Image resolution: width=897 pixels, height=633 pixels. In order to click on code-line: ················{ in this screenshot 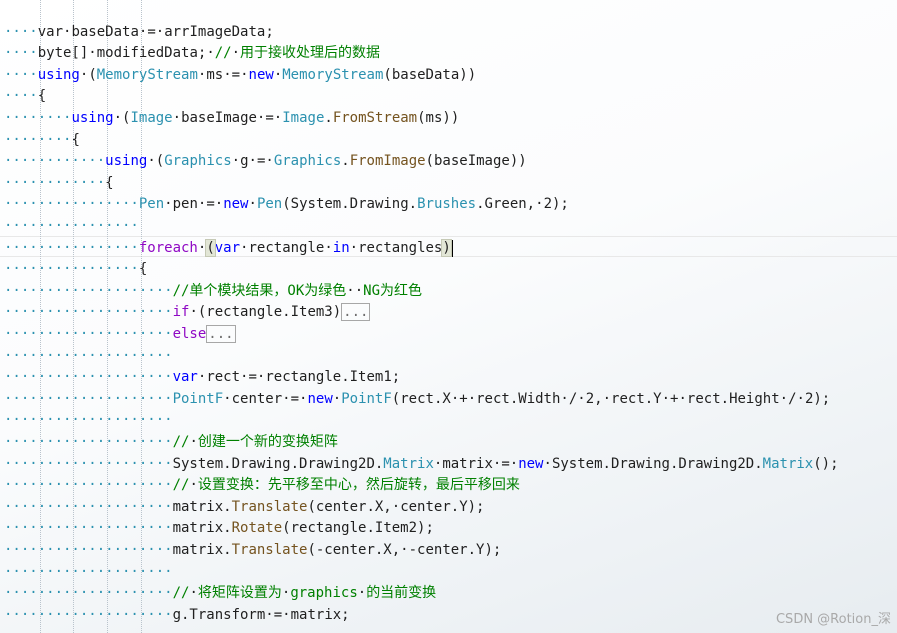, I will do `click(75, 269)`.